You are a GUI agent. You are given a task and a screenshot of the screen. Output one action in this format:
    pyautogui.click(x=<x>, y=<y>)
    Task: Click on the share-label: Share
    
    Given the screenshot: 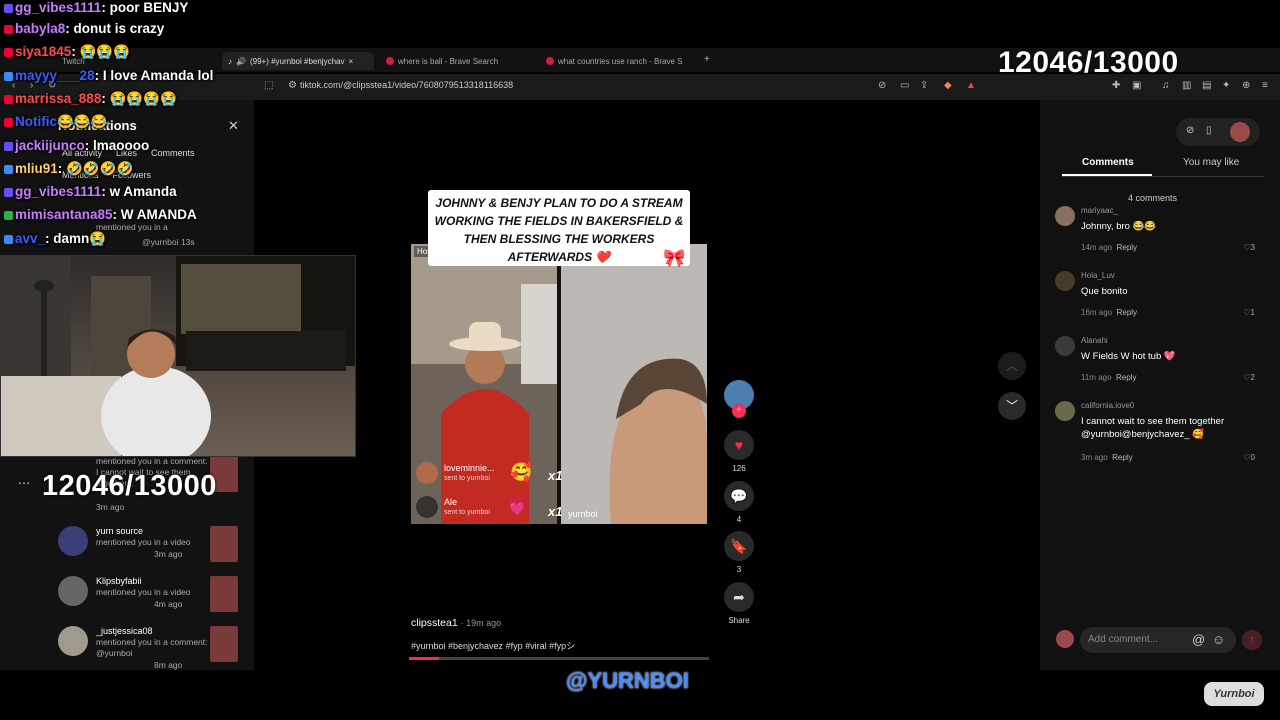 What is the action you would take?
    pyautogui.click(x=739, y=620)
    